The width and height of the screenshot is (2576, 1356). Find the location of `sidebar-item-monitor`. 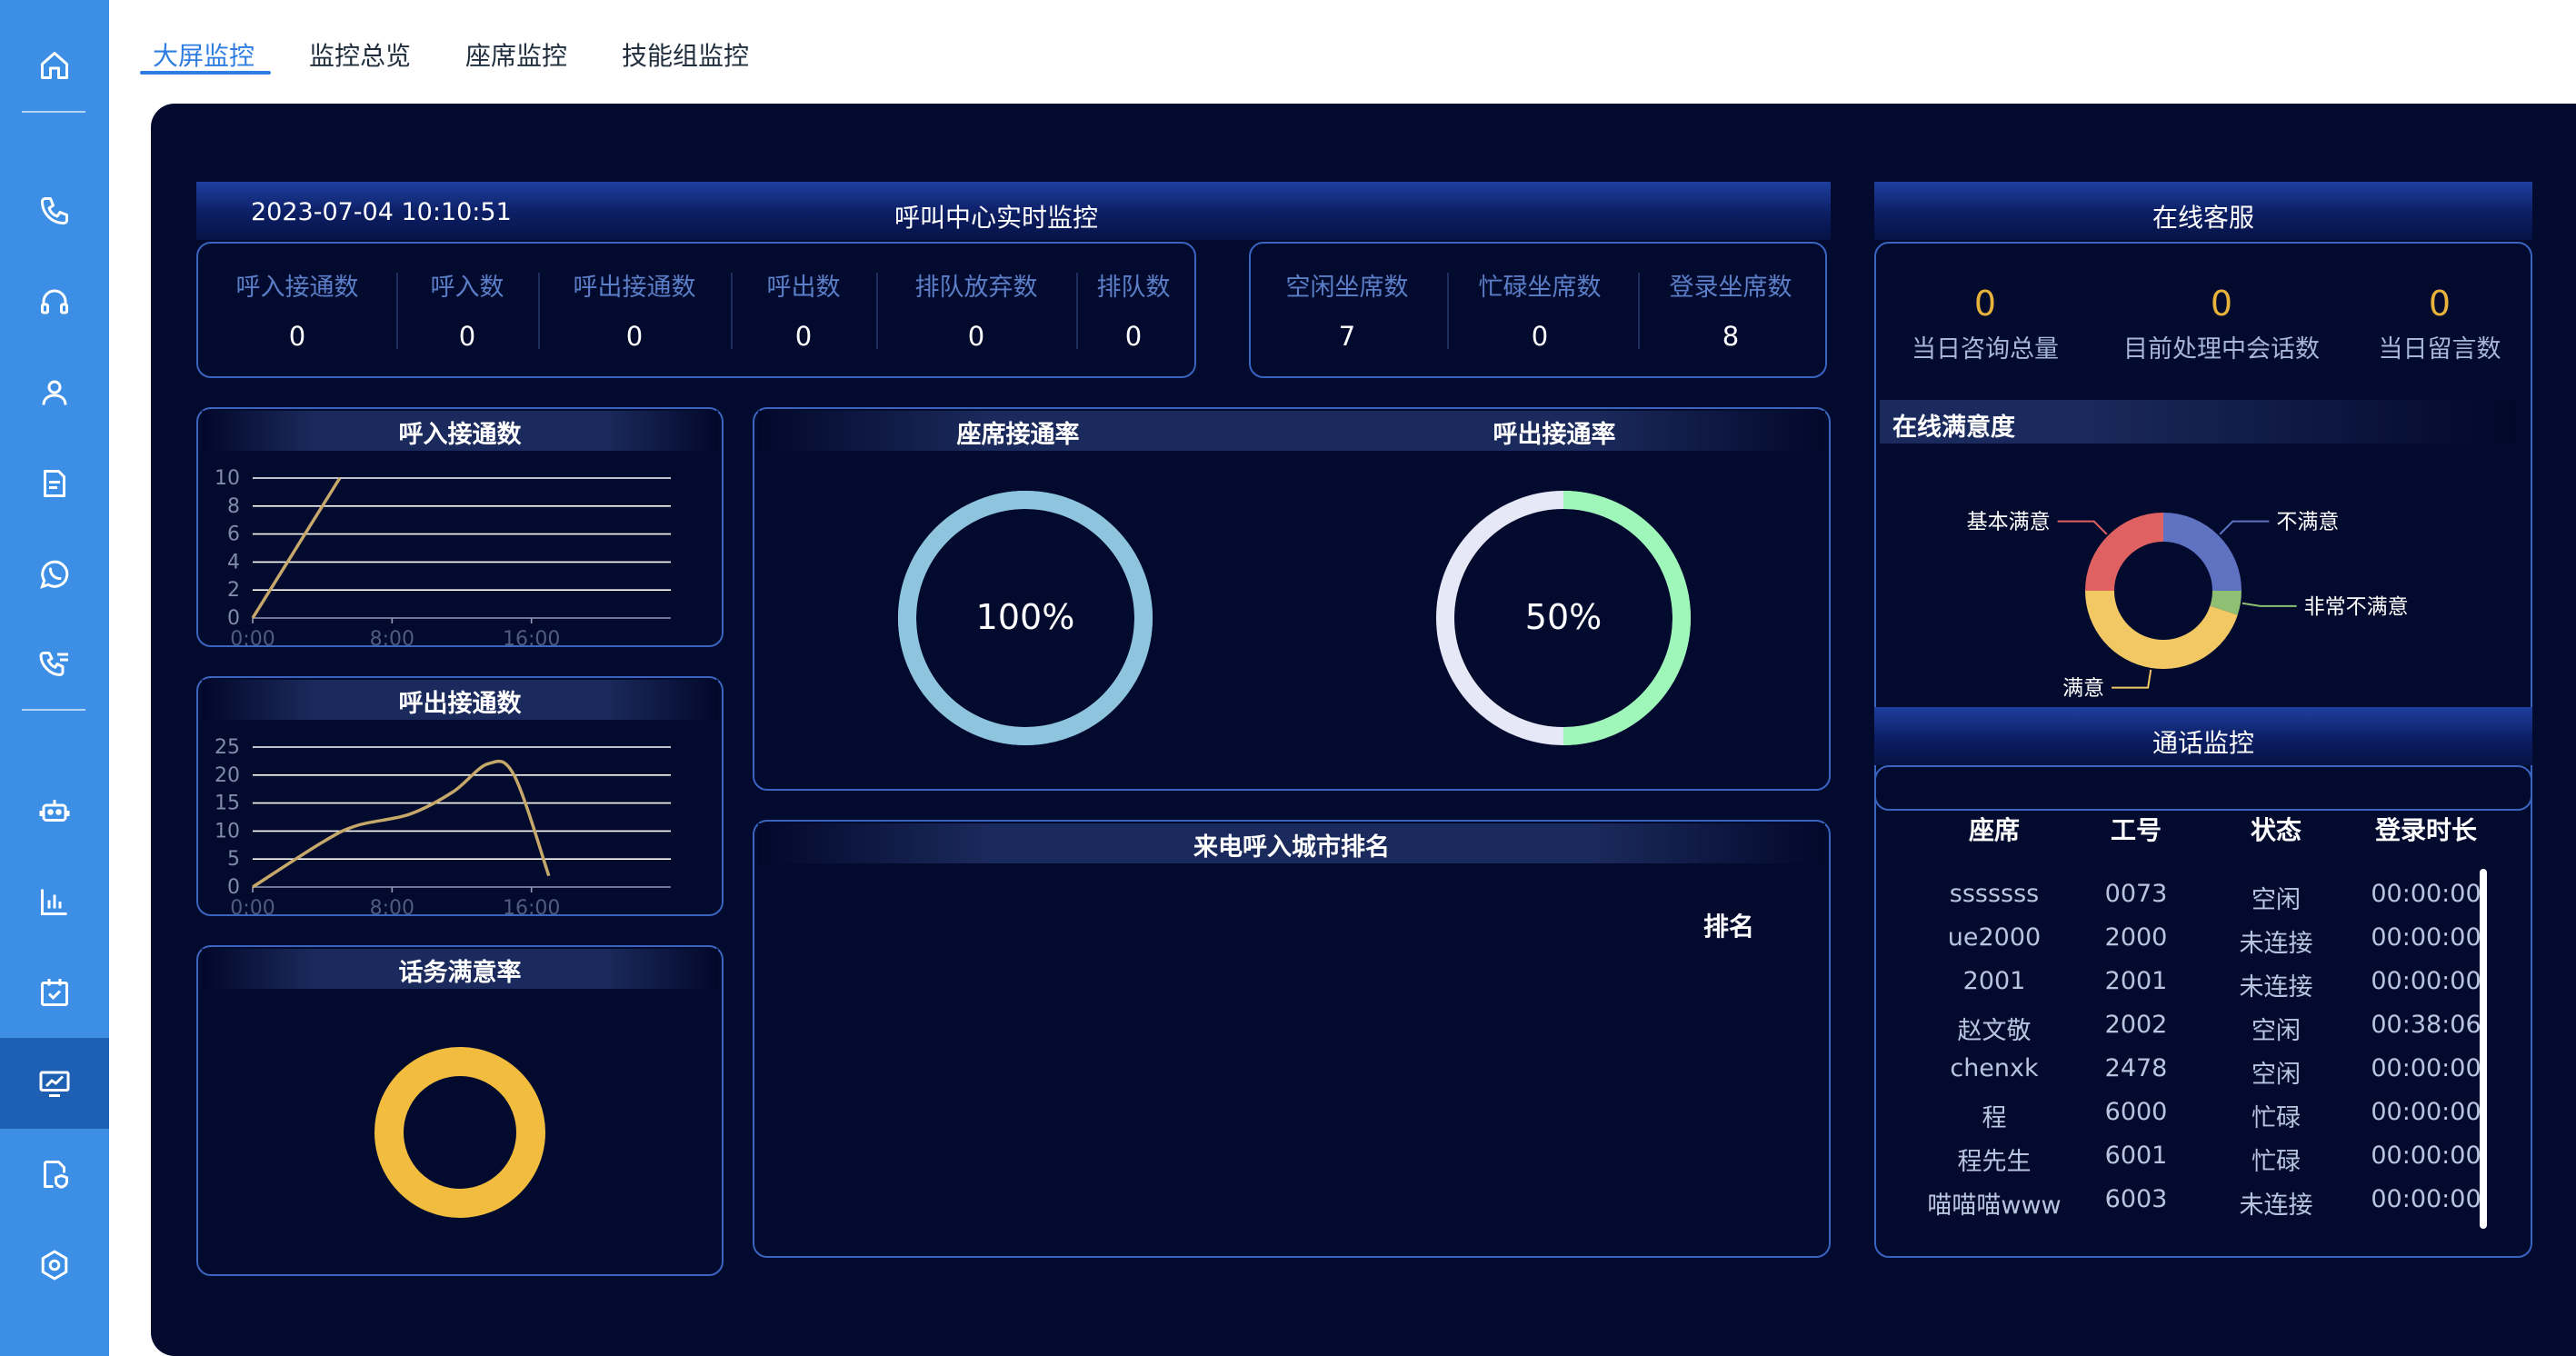

sidebar-item-monitor is located at coordinates (54, 1083).